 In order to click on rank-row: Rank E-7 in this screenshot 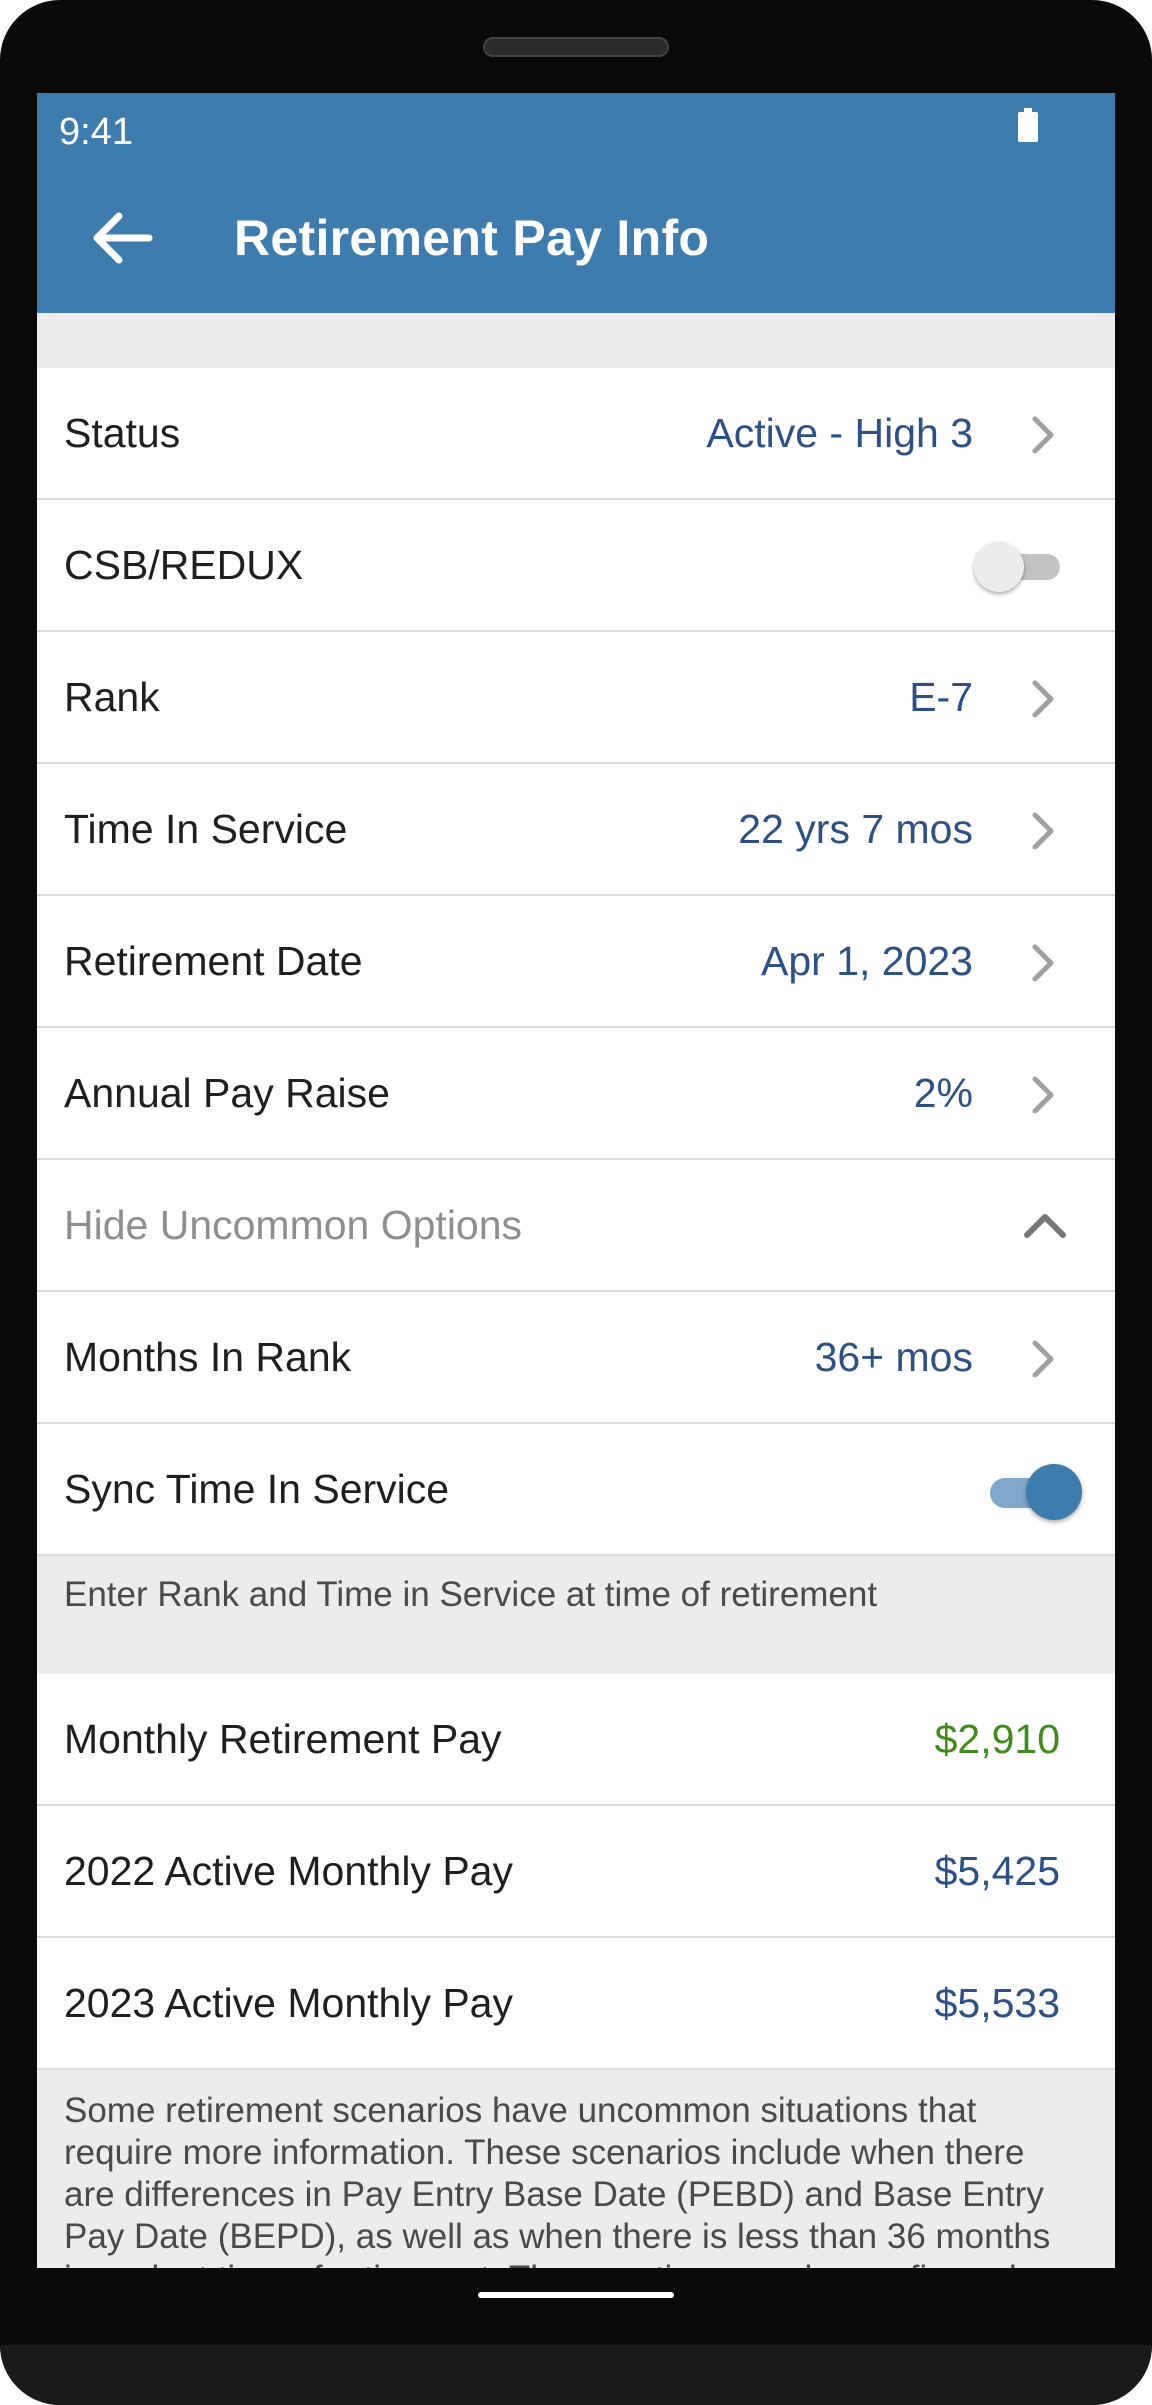, I will do `click(576, 698)`.